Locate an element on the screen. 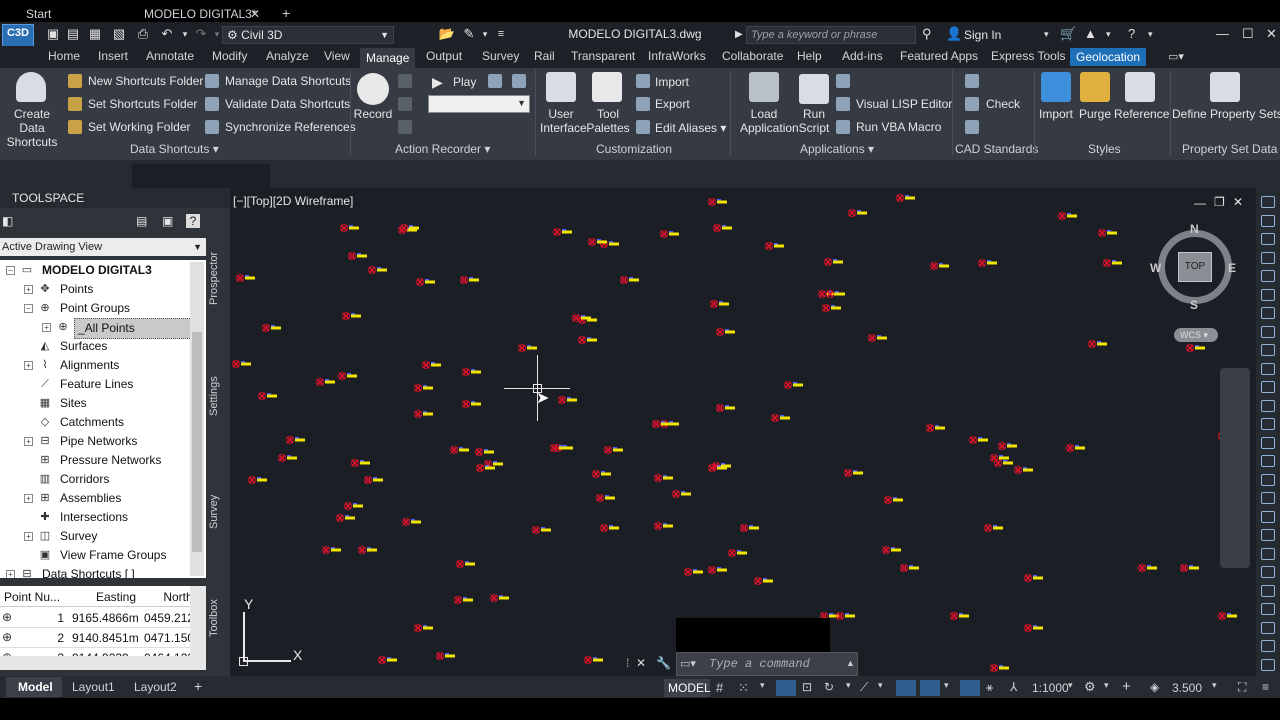 Image resolution: width=1280 pixels, height=720 pixels. polar-dropdown-icon: ▾ is located at coordinates (848, 685).